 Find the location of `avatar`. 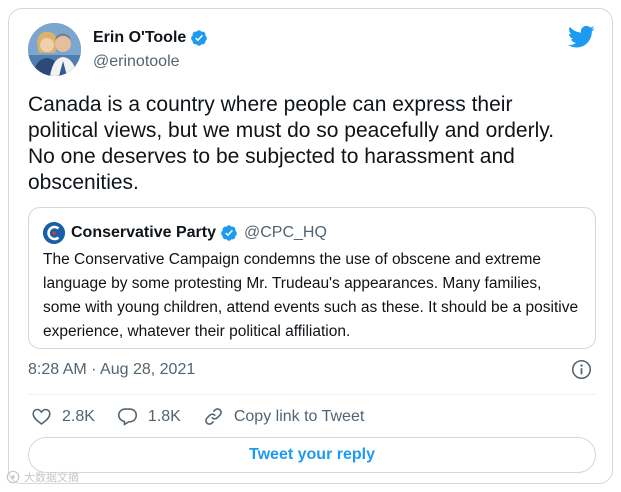

avatar is located at coordinates (54, 49).